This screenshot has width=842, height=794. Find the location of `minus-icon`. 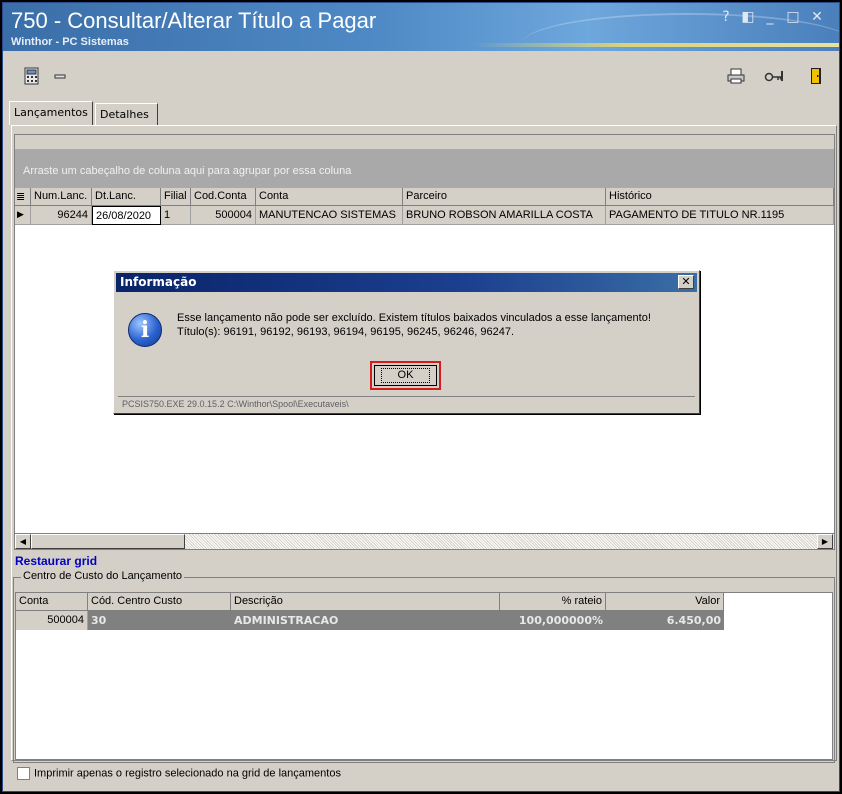

minus-icon is located at coordinates (60, 77).